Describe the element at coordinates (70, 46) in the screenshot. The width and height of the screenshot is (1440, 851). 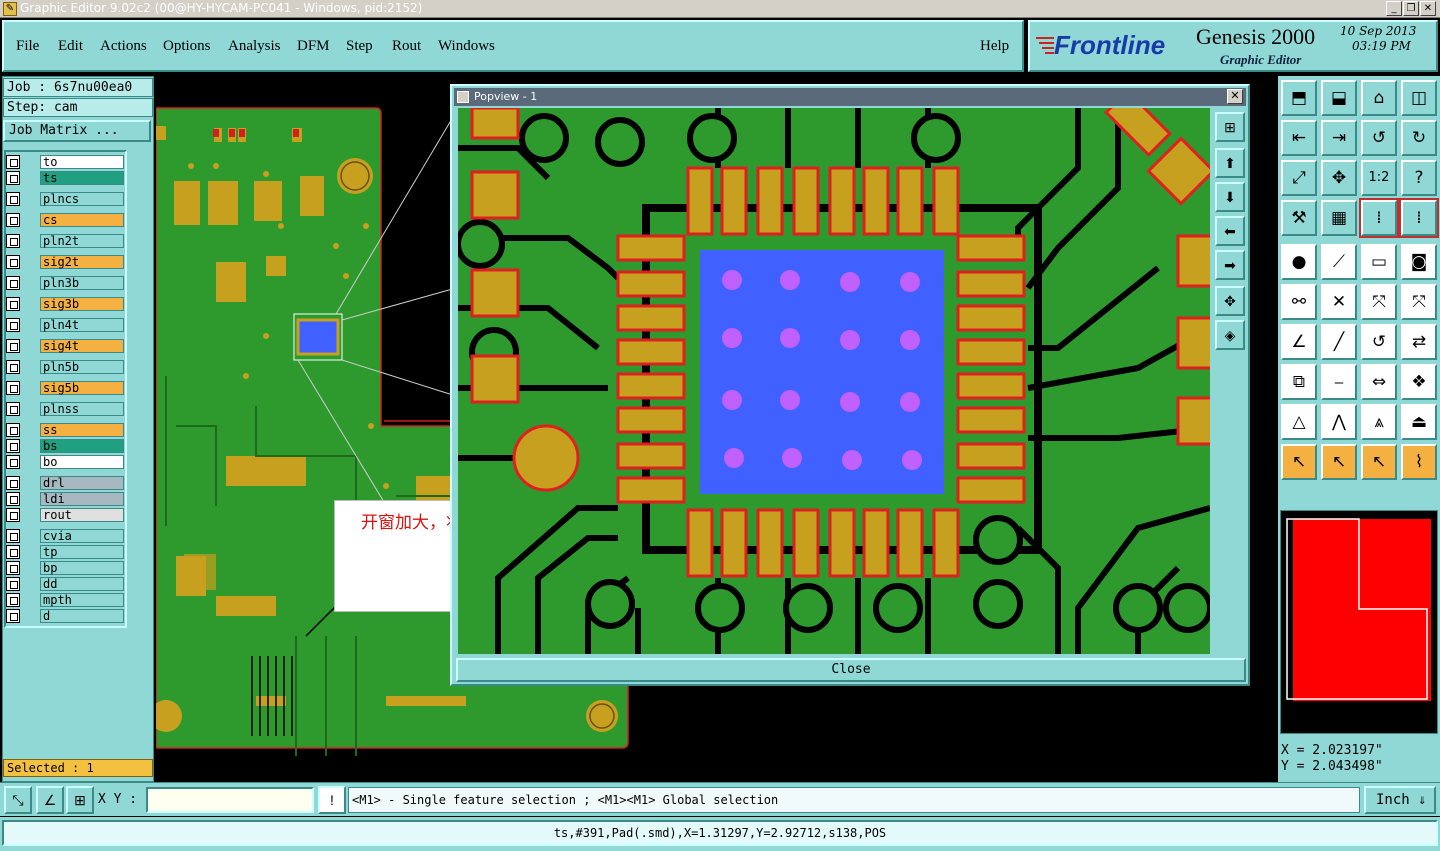
I see `menu-edit: Edit` at that location.